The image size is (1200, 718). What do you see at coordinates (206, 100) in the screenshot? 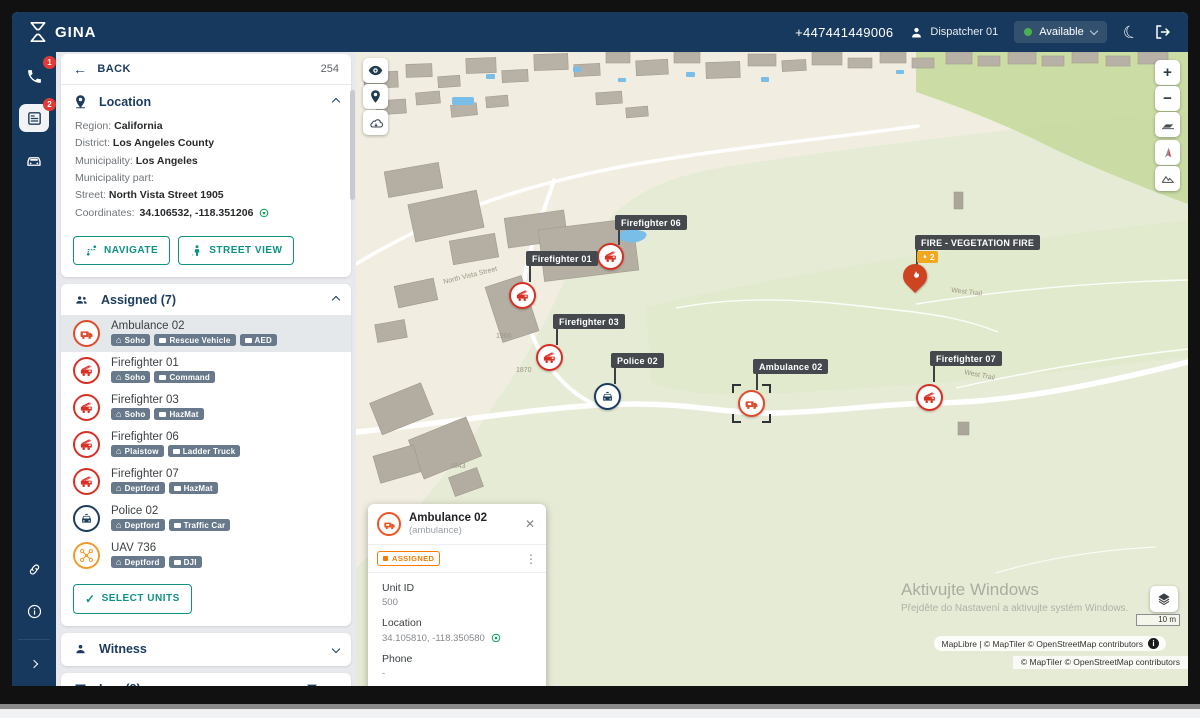
I see `location-section-toggle: Location` at bounding box center [206, 100].